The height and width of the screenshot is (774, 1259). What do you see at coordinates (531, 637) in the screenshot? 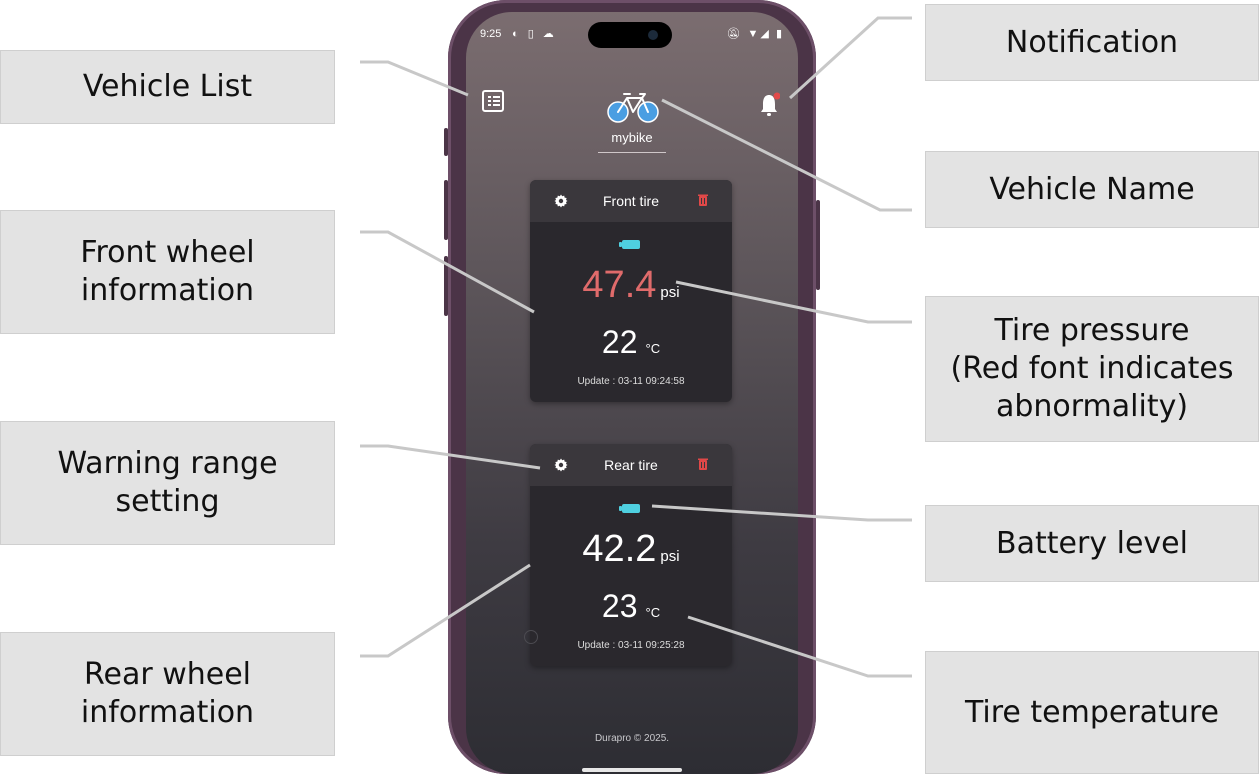
I see `faint-circle-marker` at bounding box center [531, 637].